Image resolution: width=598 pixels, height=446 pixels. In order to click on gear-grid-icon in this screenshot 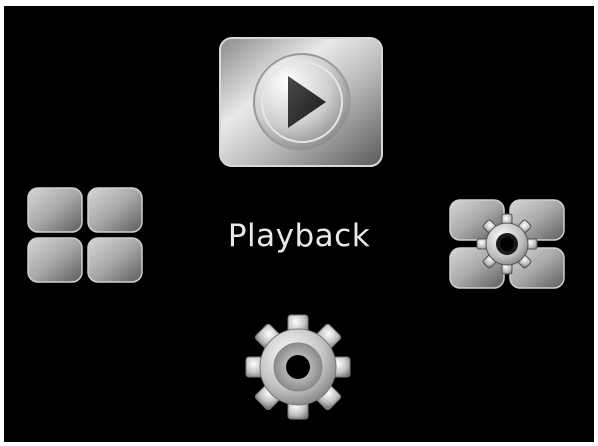, I will do `click(507, 244)`.